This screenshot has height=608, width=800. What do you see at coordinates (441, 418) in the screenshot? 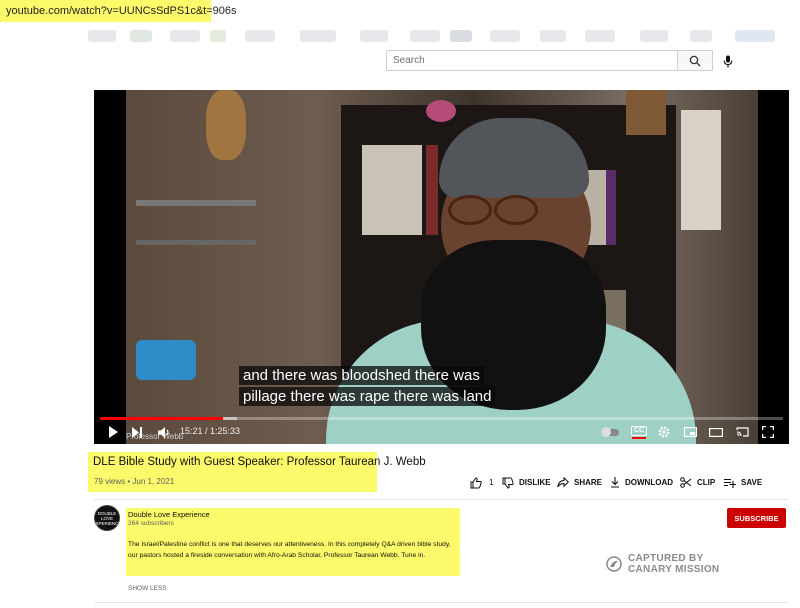
I see `progress-bar` at bounding box center [441, 418].